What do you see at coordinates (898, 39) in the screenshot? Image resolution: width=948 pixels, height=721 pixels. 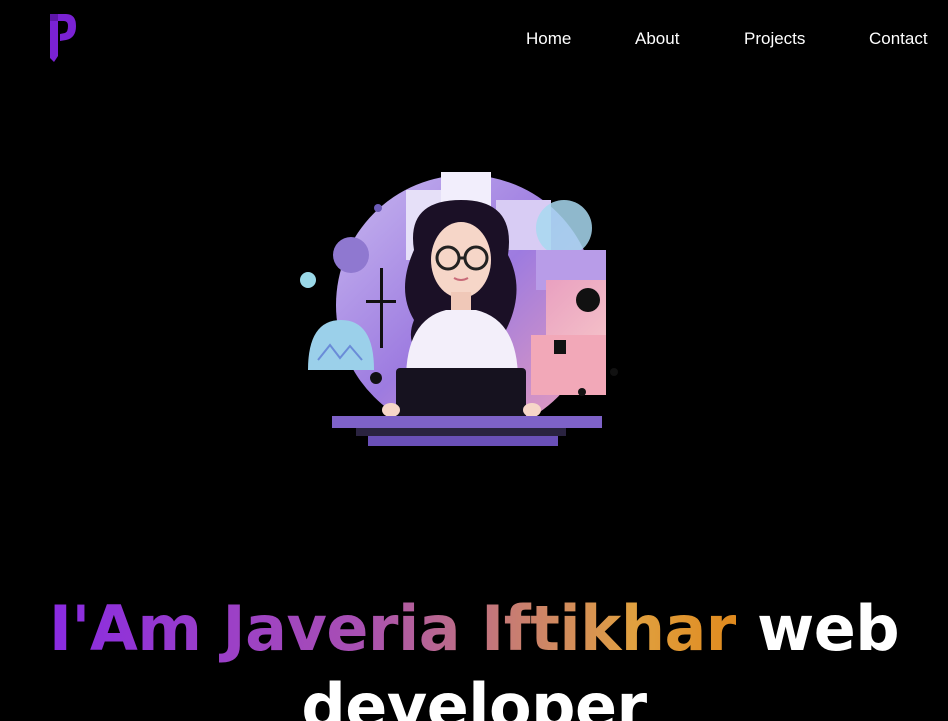 I see `nav-link-contact: Contact` at bounding box center [898, 39].